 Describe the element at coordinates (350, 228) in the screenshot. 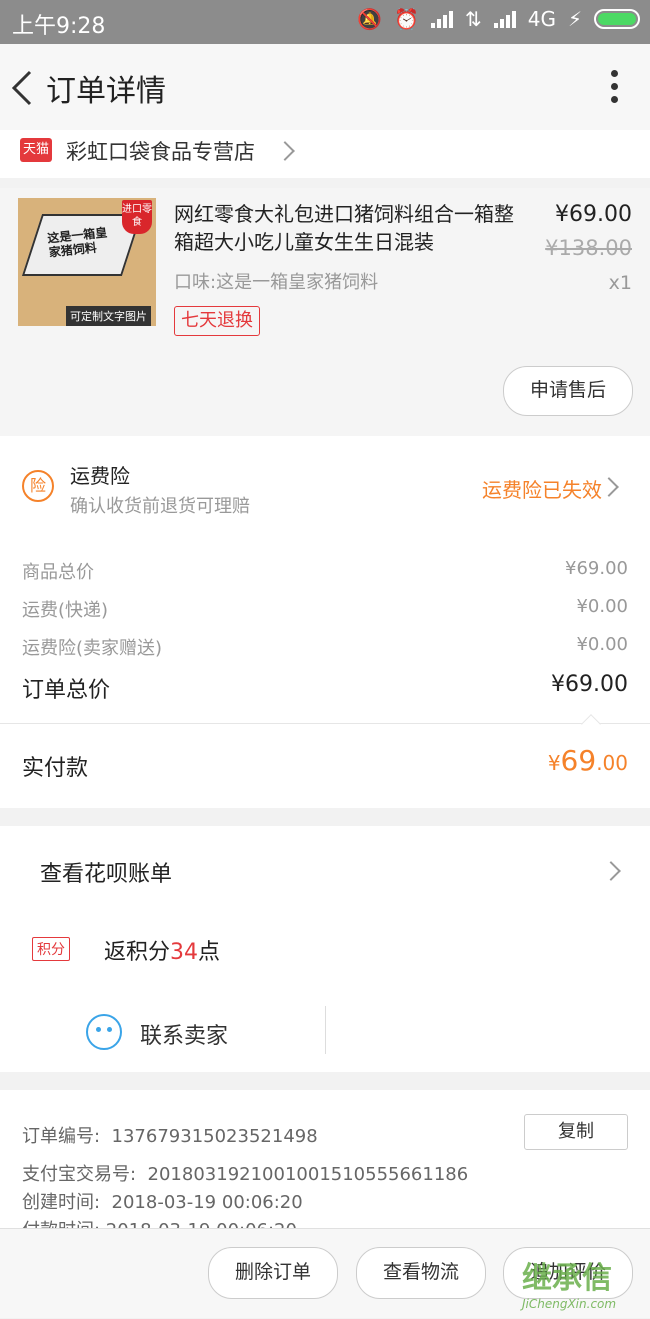

I see `product-title: 网红零食大礼包进口猪饲料组合一箱整箱超大小吃儿童女生生日混装` at that location.